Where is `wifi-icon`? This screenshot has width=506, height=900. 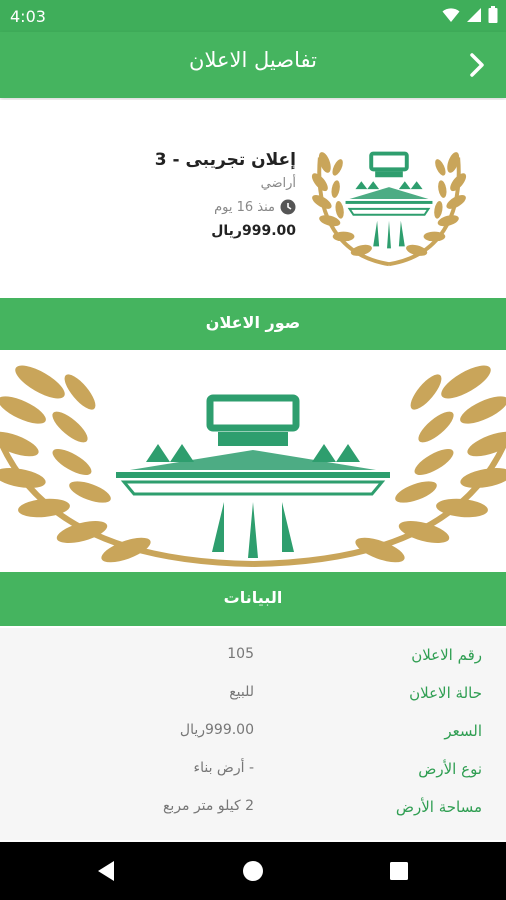 wifi-icon is located at coordinates (451, 14).